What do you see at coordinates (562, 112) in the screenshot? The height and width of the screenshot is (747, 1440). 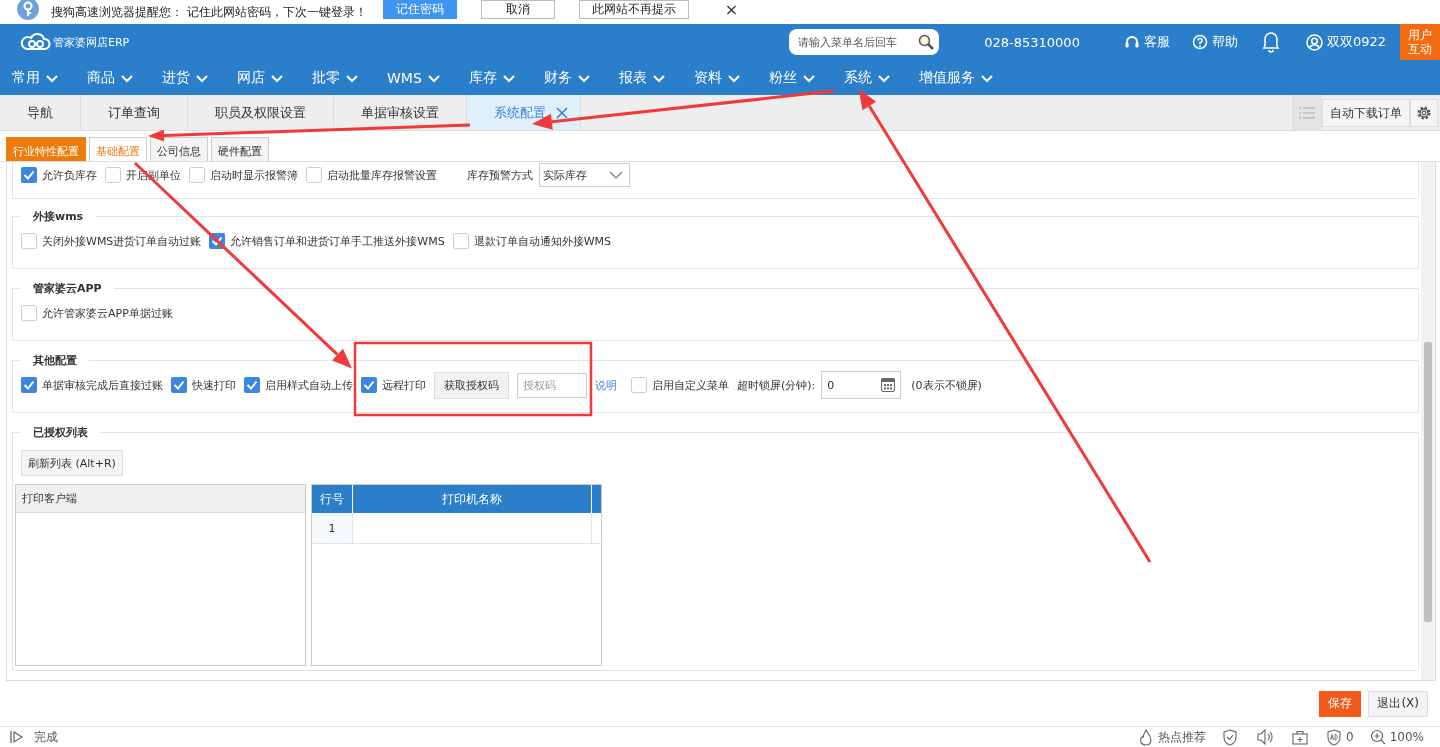 I see `close-icon` at bounding box center [562, 112].